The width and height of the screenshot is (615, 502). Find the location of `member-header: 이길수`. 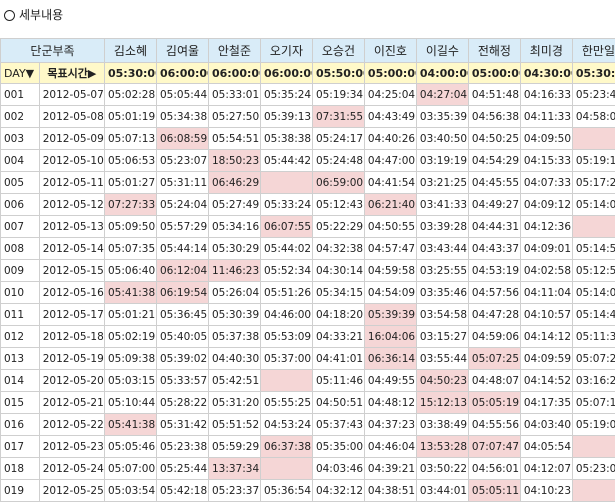

member-header: 이길수 is located at coordinates (442, 51).